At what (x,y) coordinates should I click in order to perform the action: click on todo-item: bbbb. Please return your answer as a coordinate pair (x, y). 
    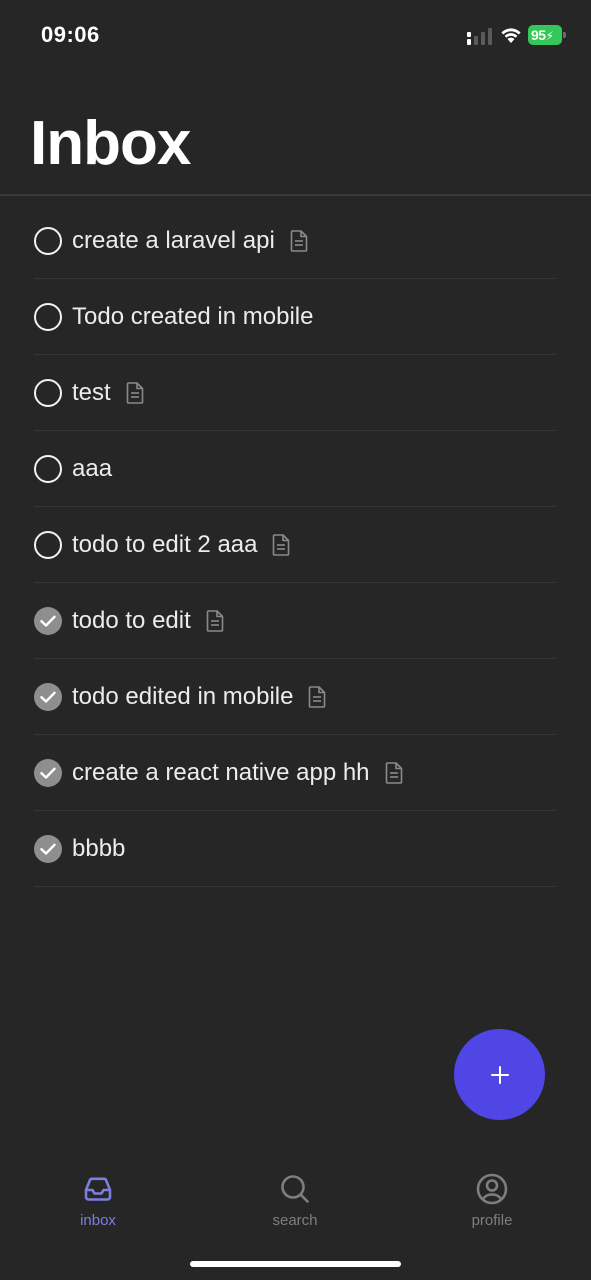
    Looking at the image, I should click on (295, 849).